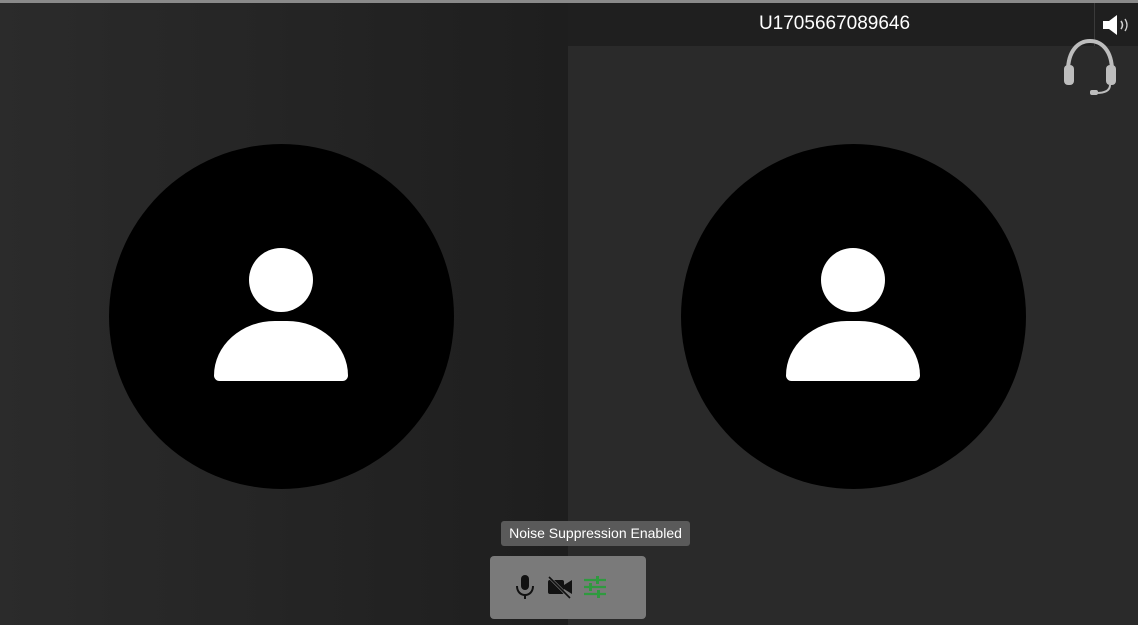 The width and height of the screenshot is (1138, 625). I want to click on noise-suppression-tooltip: Noise Suppression Enabled, so click(595, 533).